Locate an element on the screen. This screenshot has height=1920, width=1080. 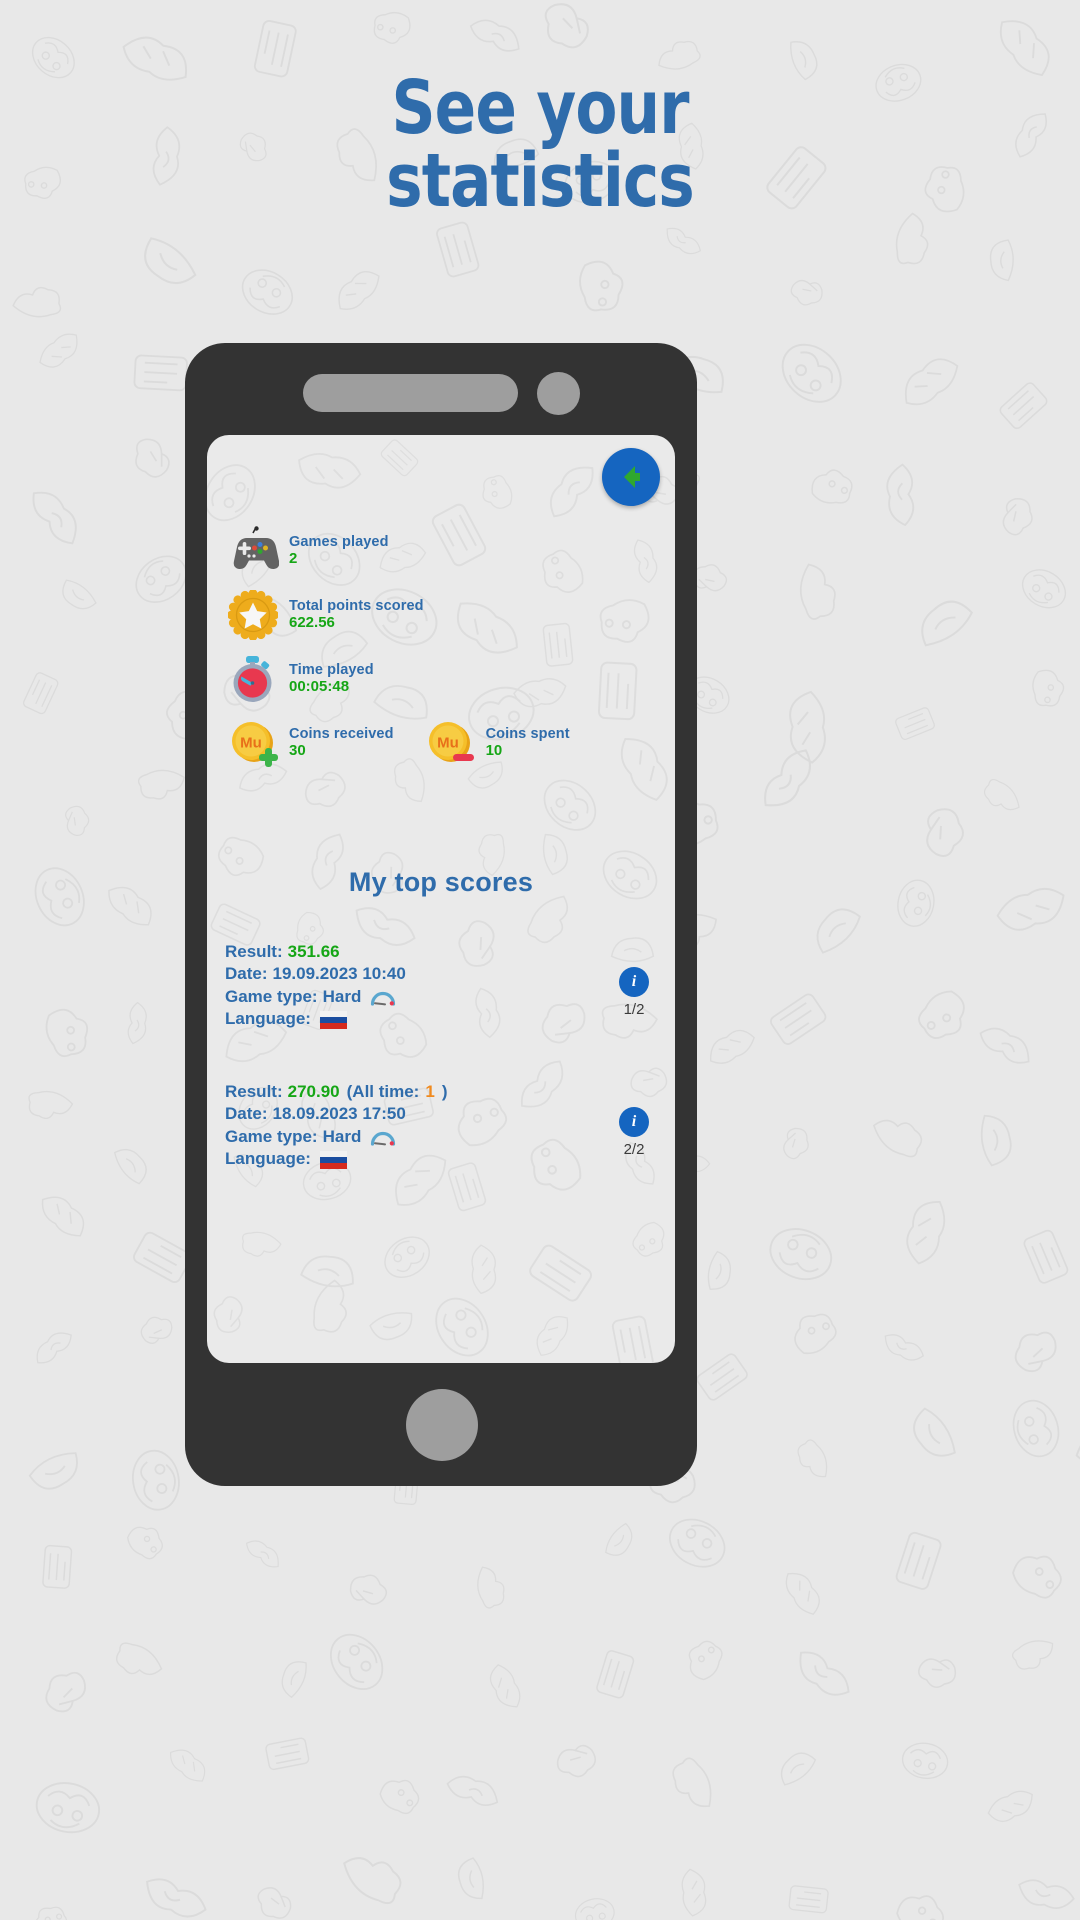
coins-row: Mu Coins received 30 Mu Coins spent 10 is located at coordinates (443, 743).